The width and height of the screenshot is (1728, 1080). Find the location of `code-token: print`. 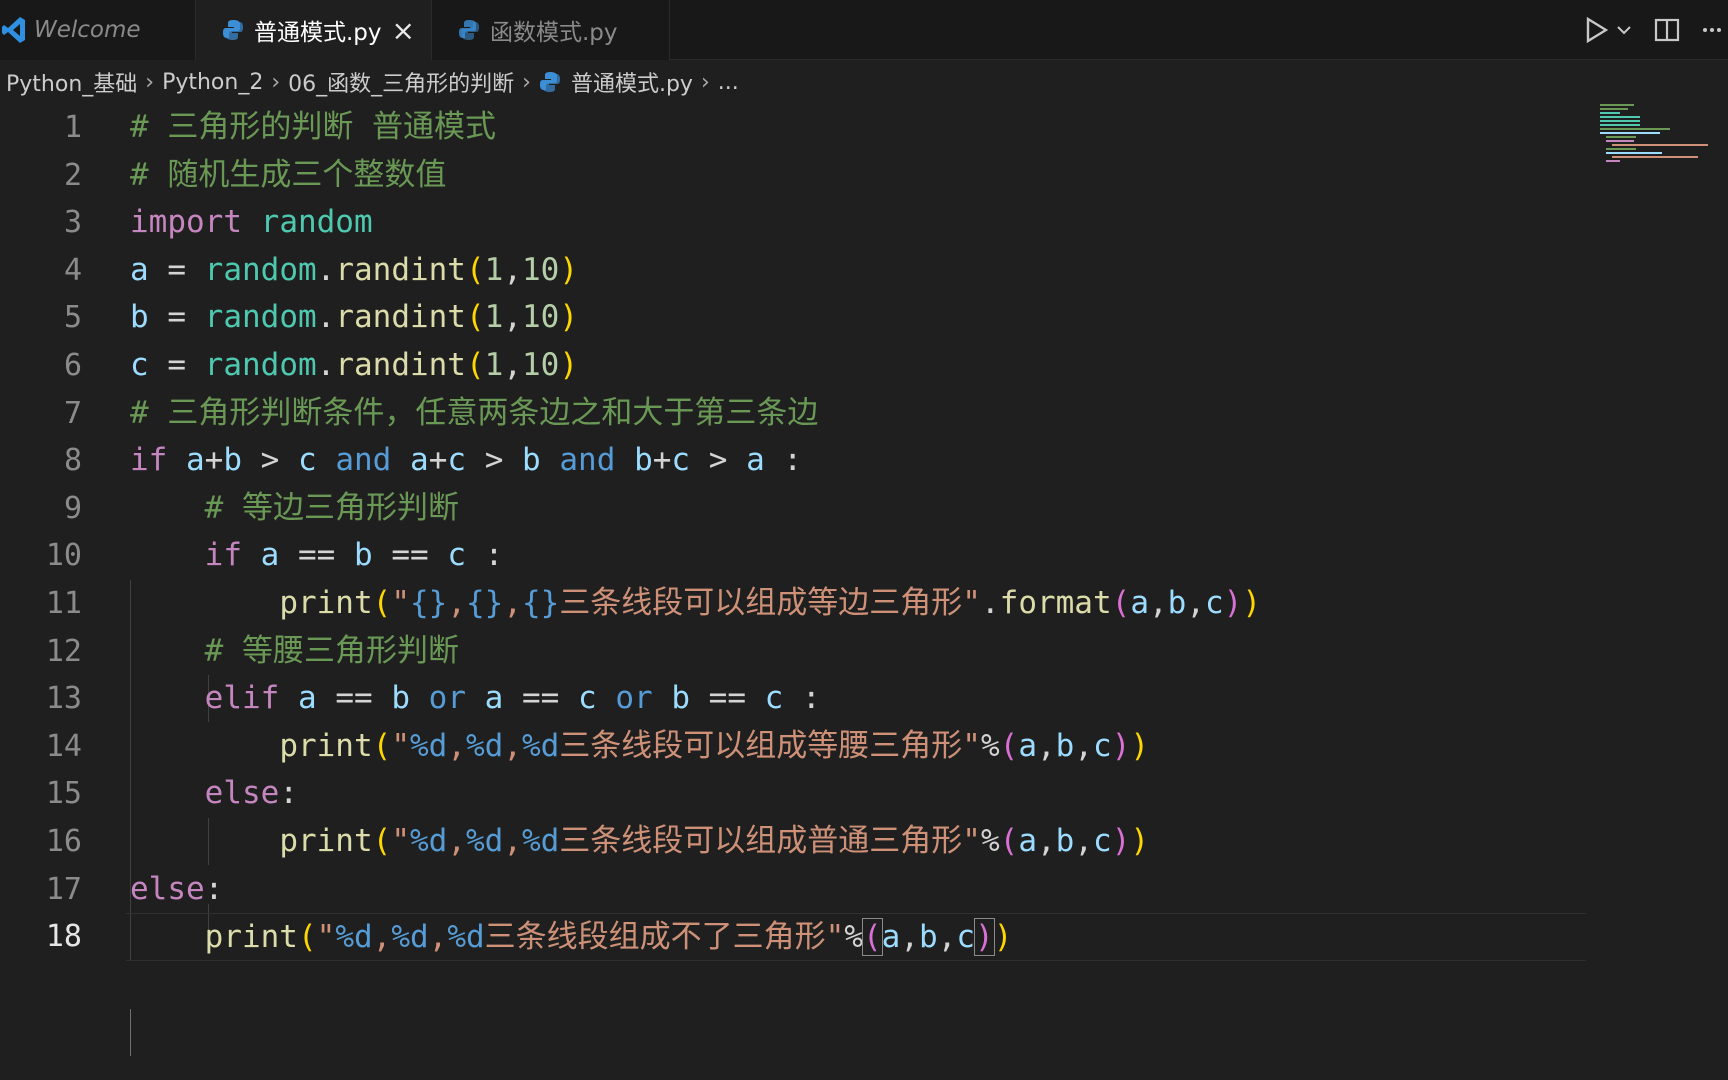

code-token: print is located at coordinates (326, 603).